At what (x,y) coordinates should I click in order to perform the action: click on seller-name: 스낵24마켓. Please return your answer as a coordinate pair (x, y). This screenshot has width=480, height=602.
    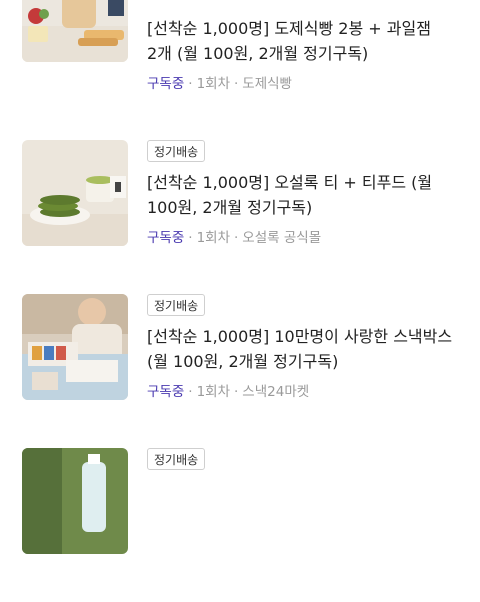
    Looking at the image, I should click on (275, 392).